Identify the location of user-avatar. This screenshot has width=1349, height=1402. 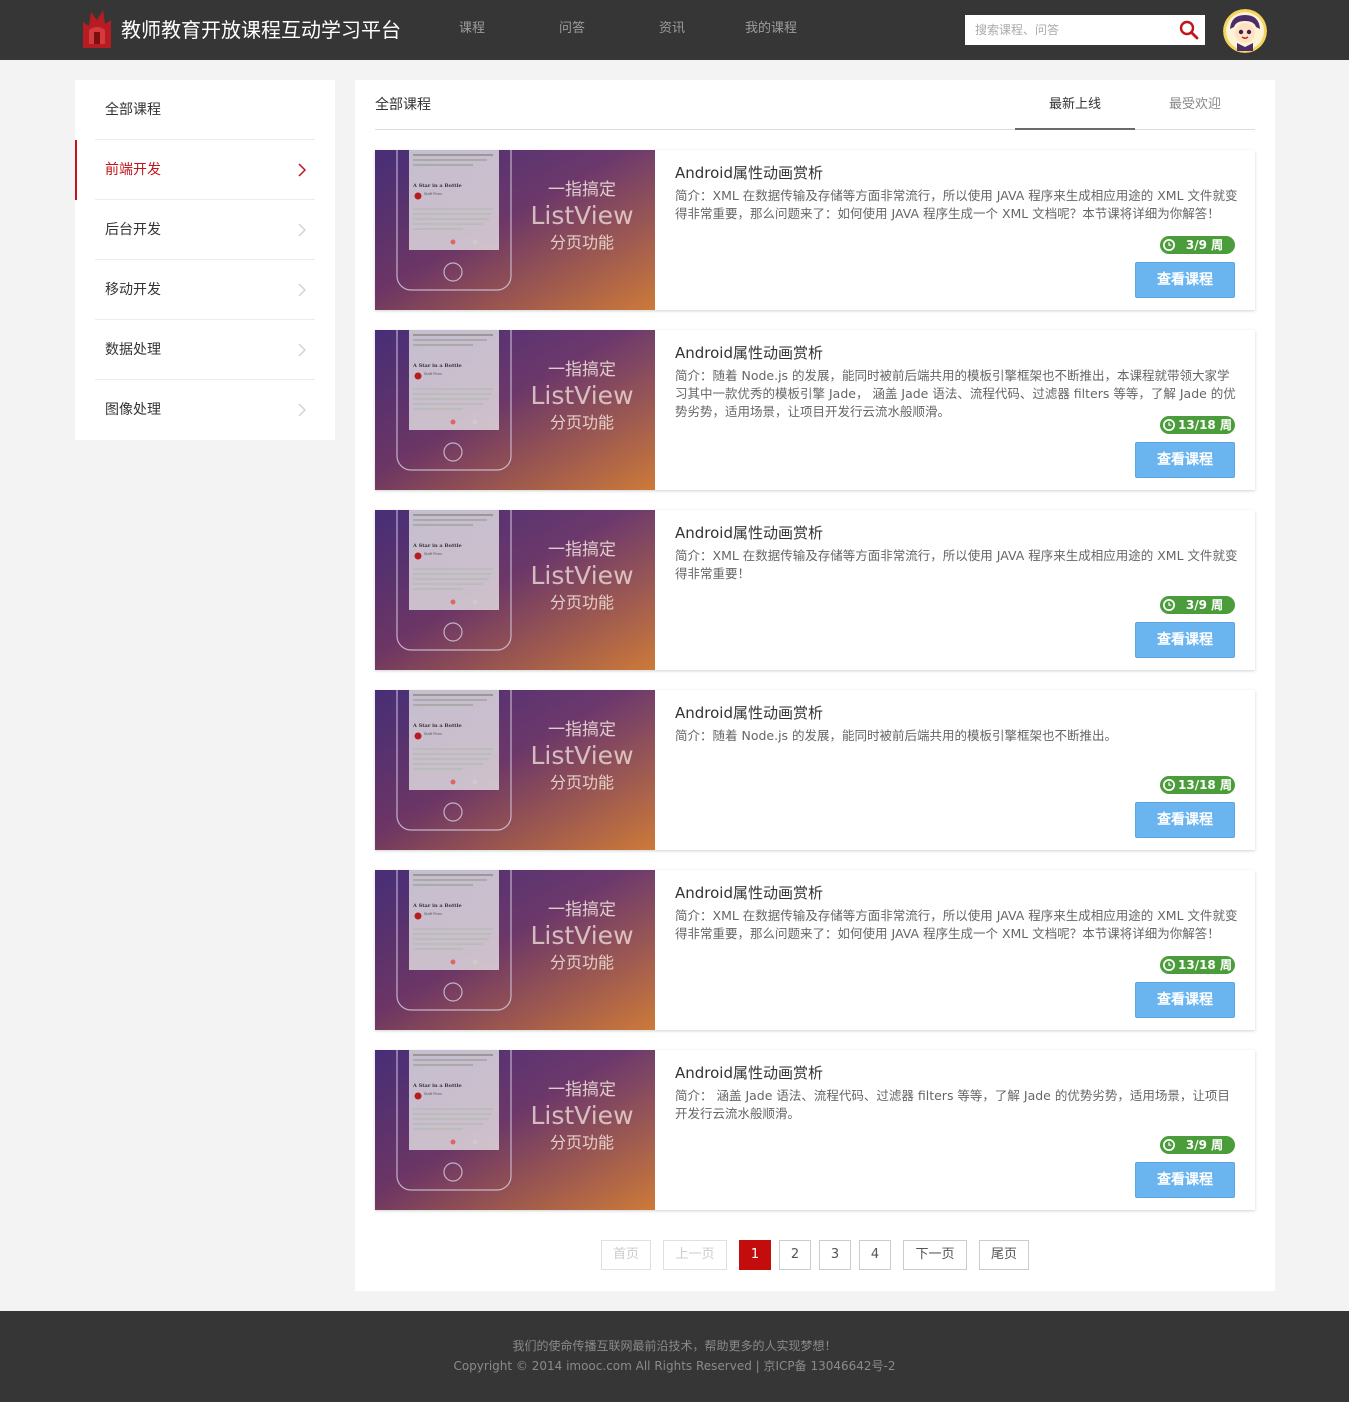
(1245, 31).